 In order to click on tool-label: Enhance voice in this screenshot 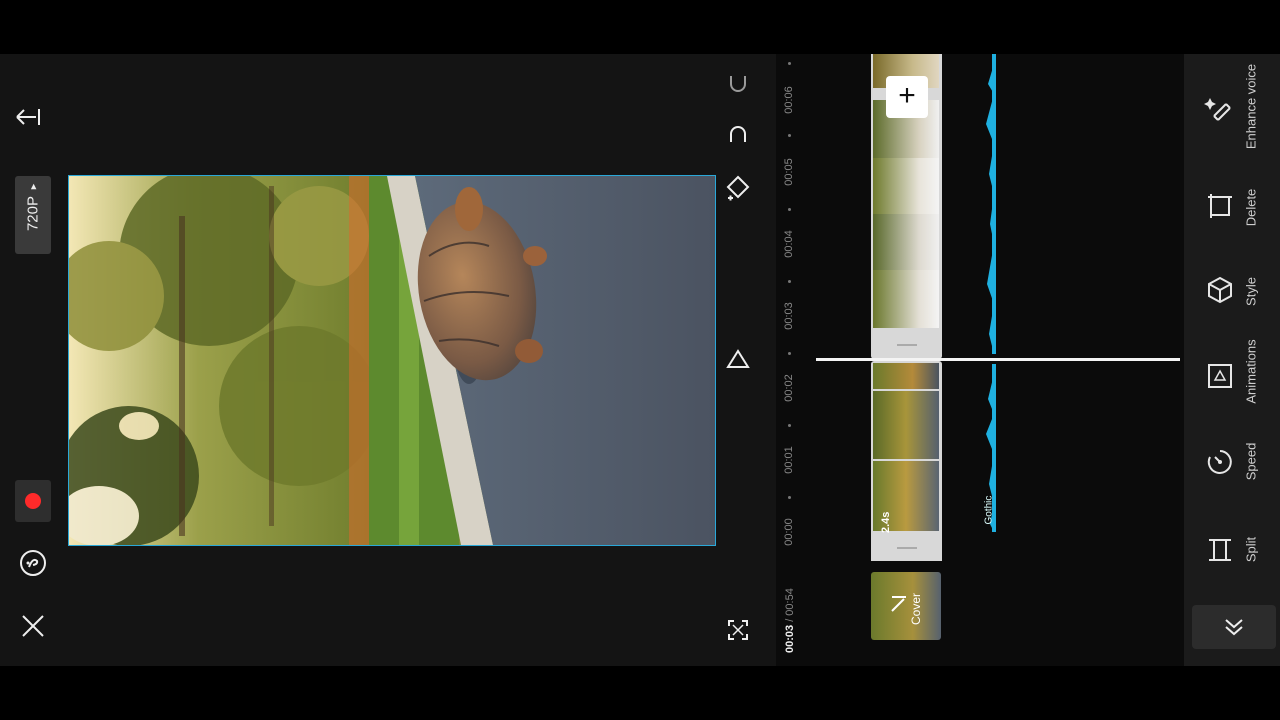, I will do `click(1251, 106)`.